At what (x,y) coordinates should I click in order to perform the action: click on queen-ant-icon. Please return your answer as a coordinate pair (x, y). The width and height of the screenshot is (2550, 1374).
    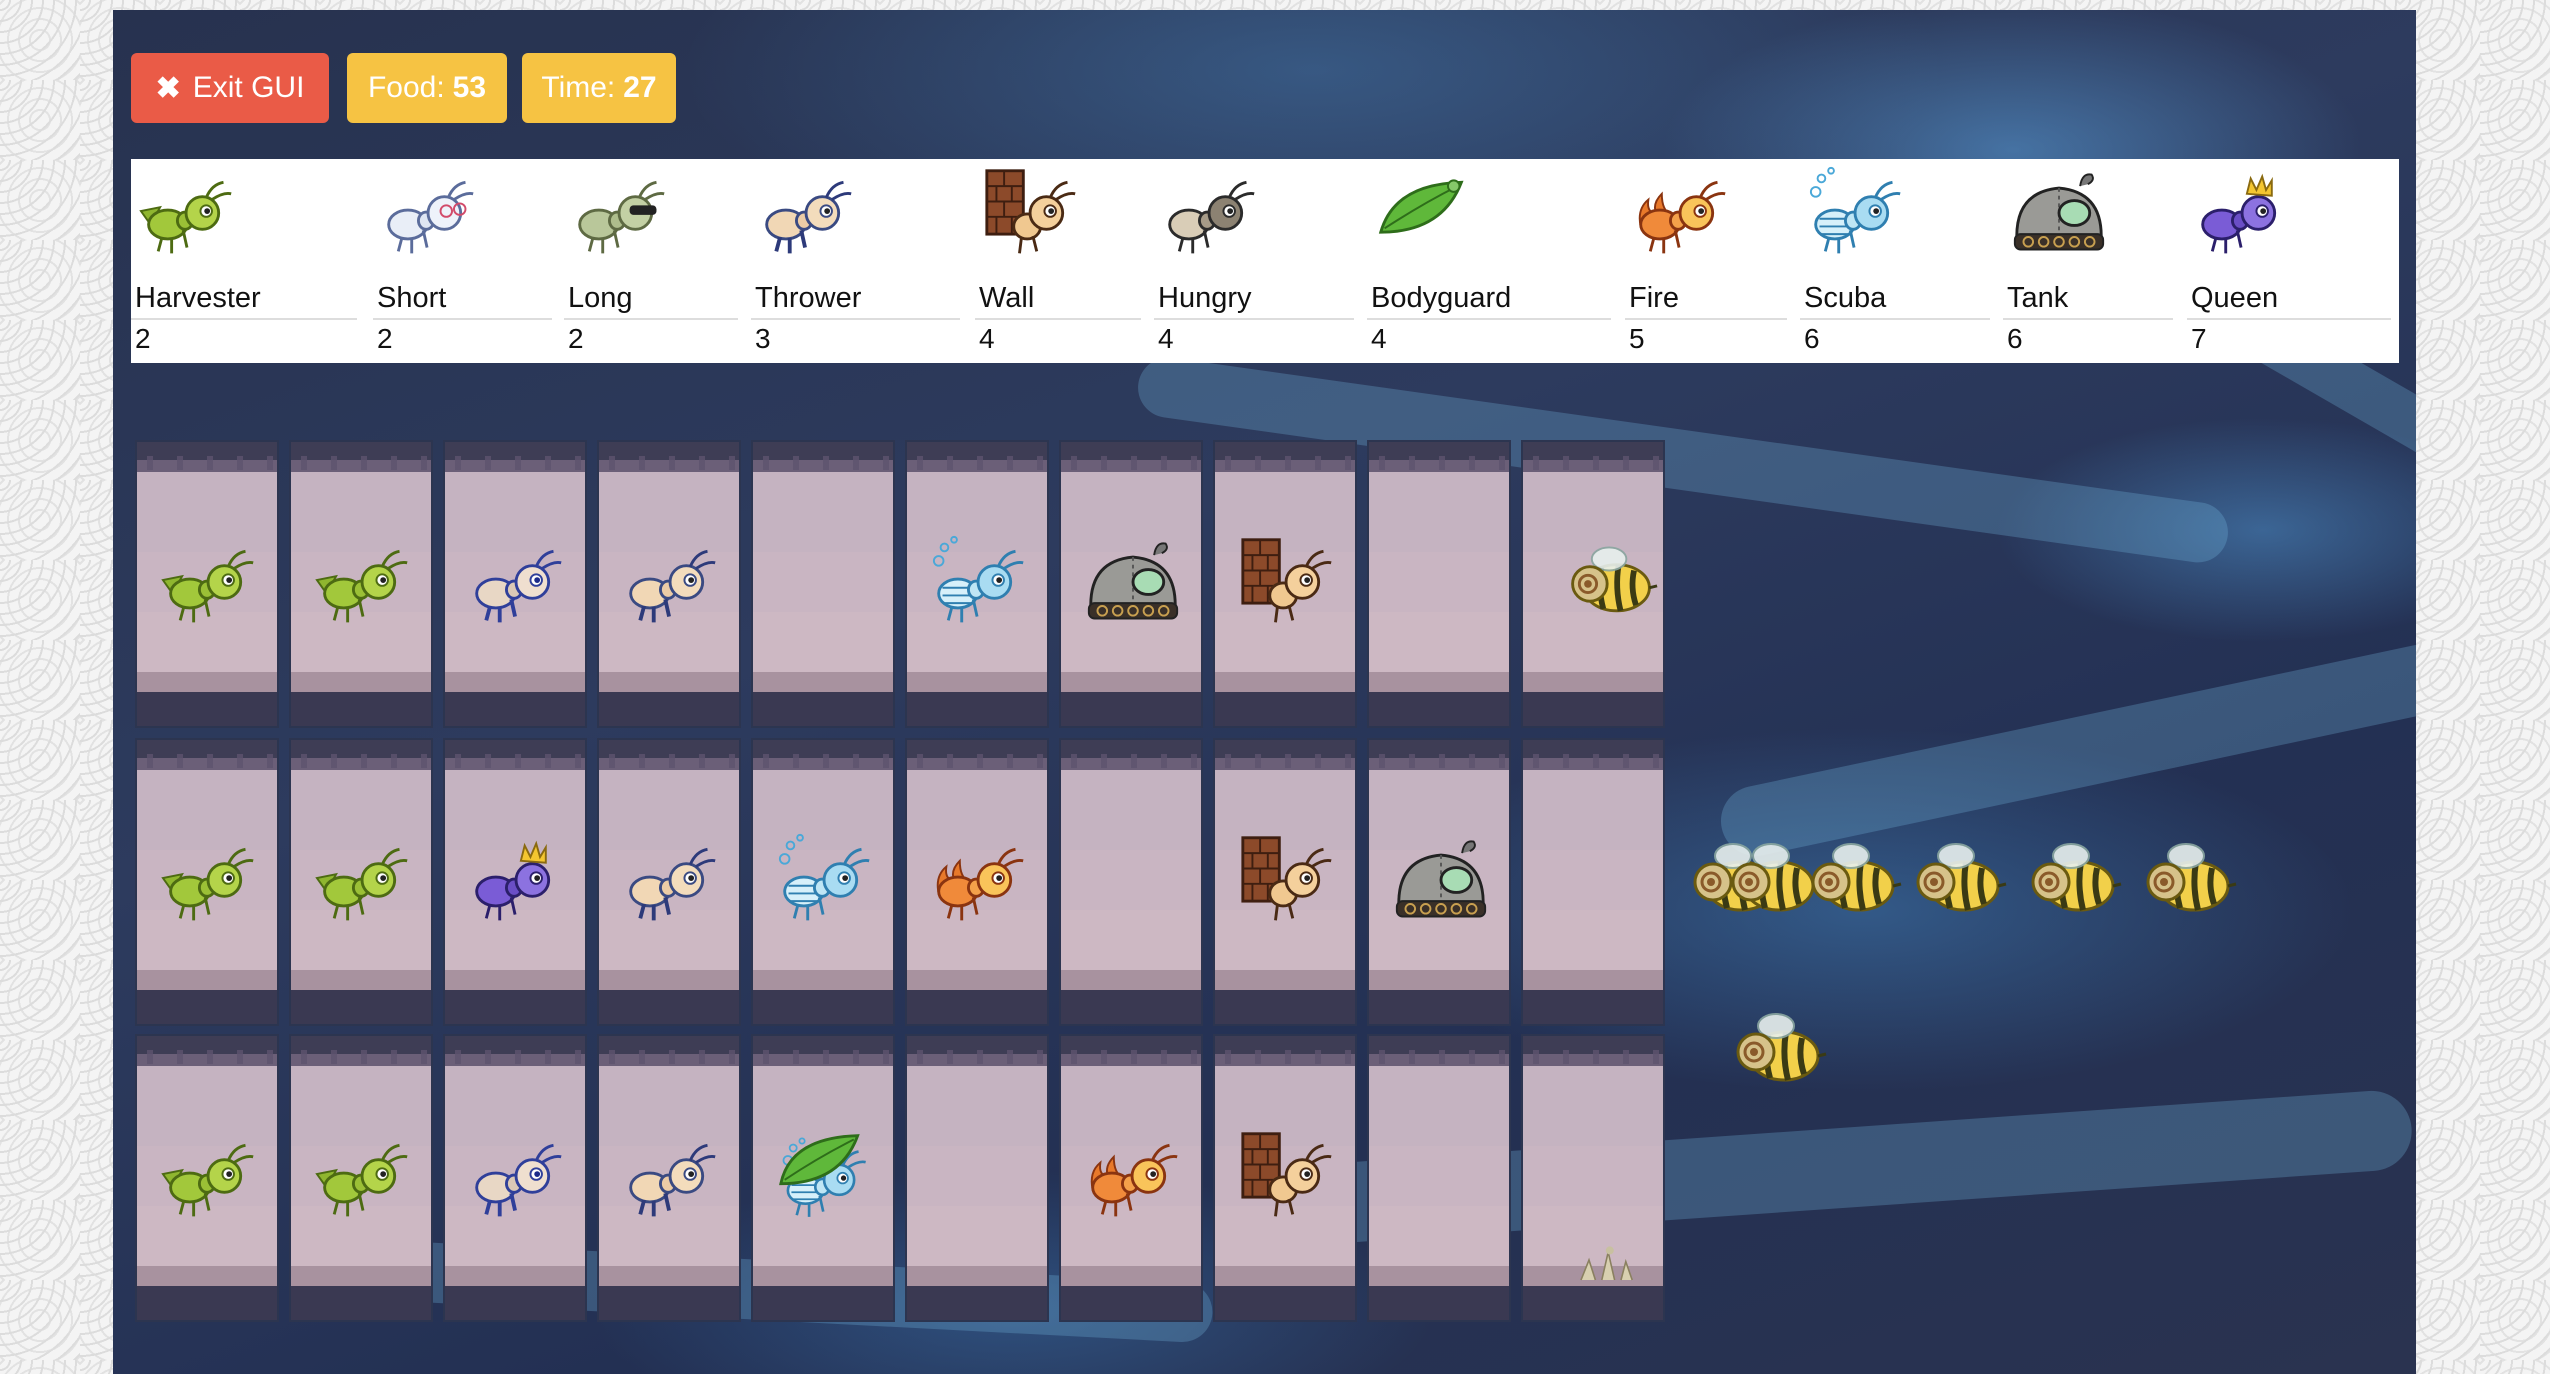
    Looking at the image, I should click on (2243, 213).